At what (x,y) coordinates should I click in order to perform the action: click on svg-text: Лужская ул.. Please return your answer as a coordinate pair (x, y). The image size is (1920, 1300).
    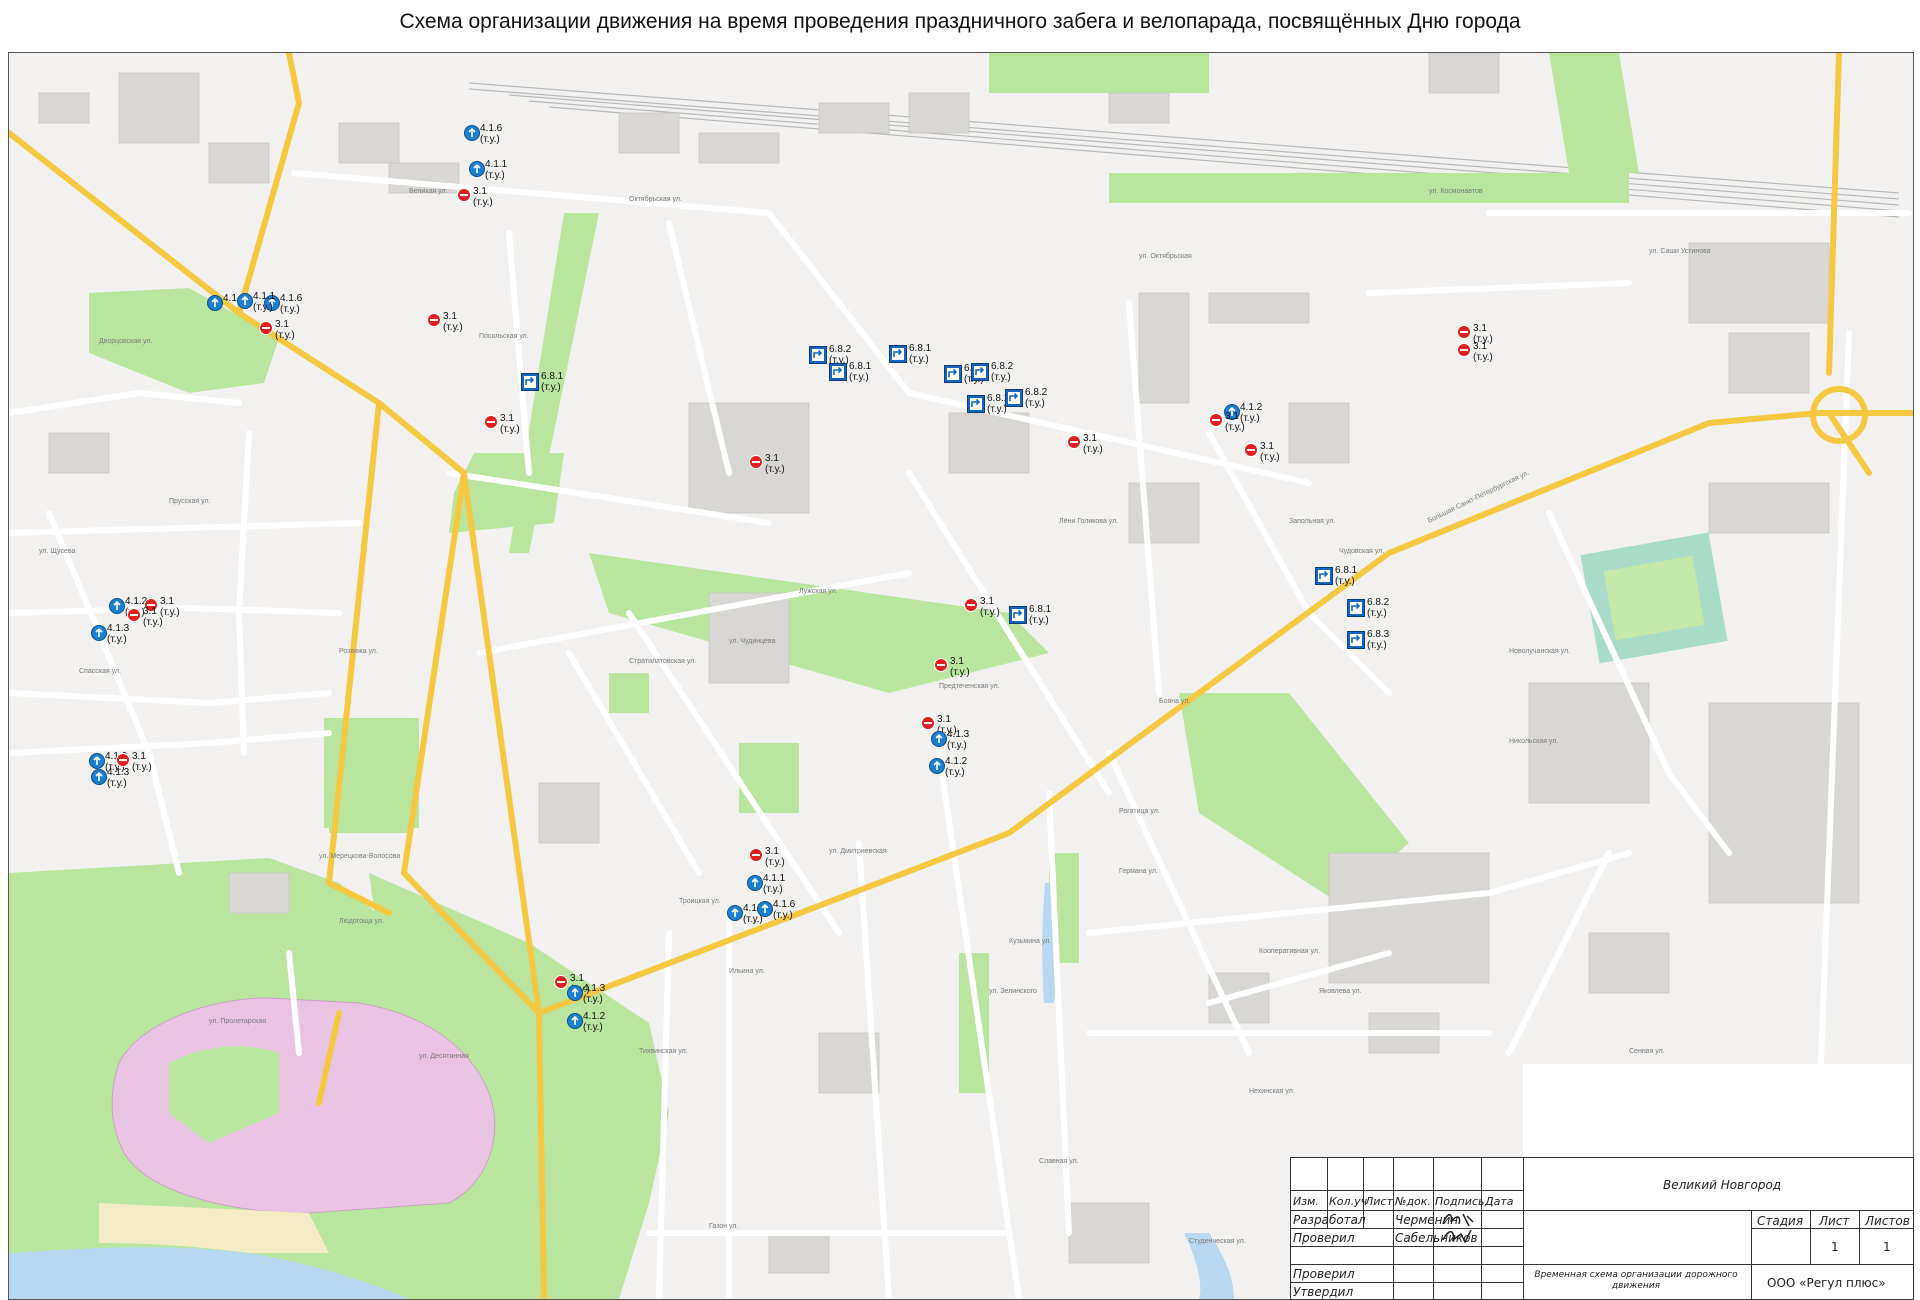
    Looking at the image, I should click on (818, 591).